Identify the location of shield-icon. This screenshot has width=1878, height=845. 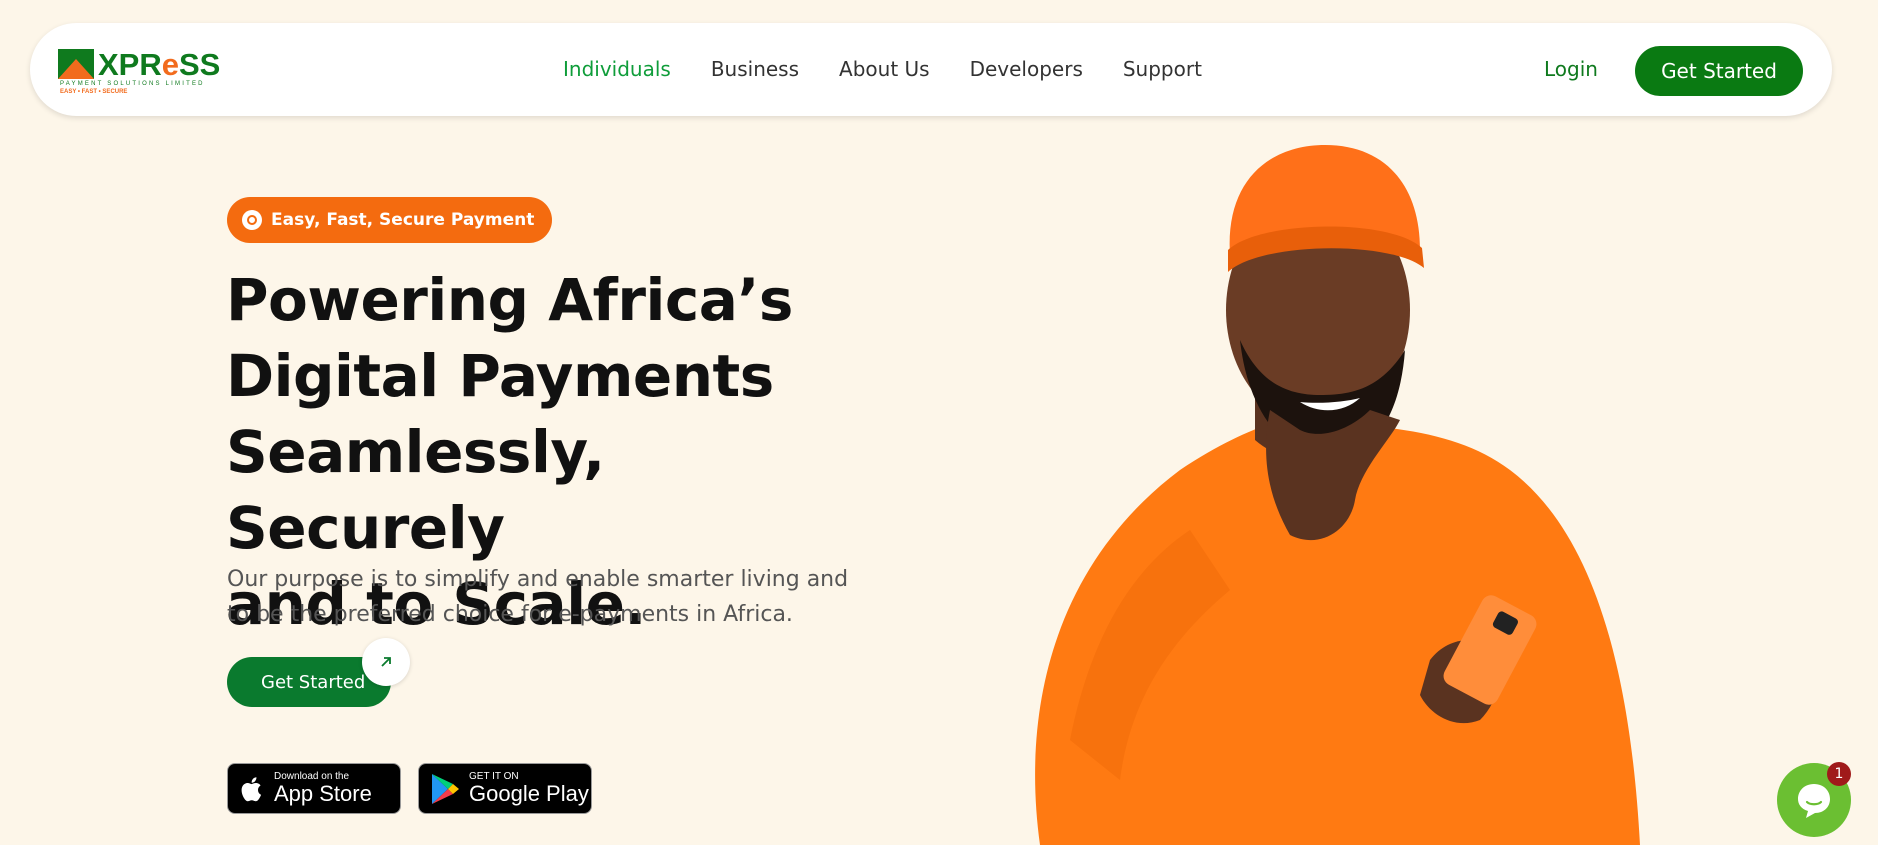
(252, 220).